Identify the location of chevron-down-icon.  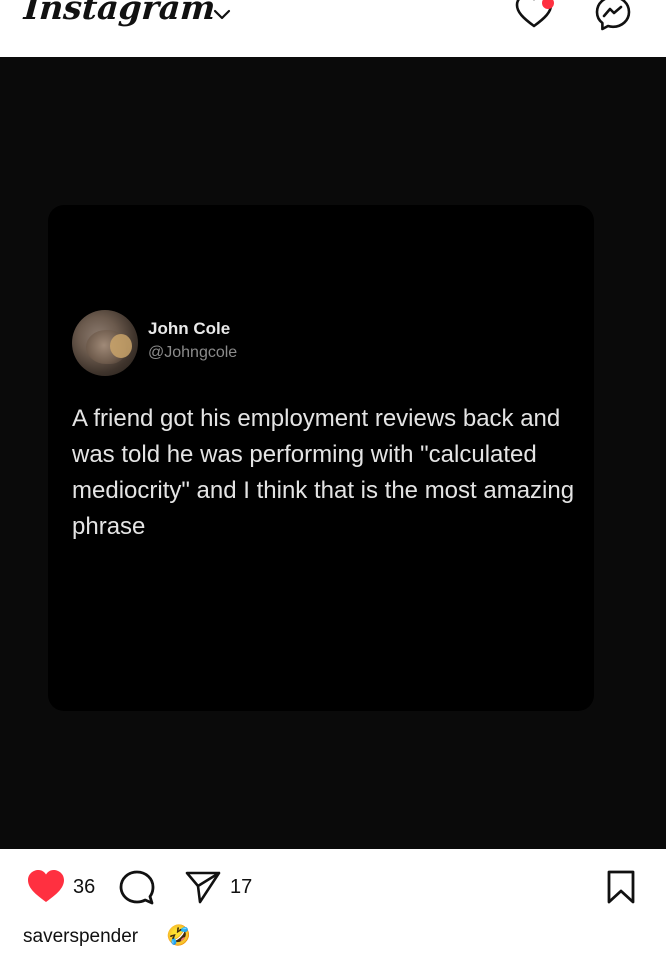
(222, 15).